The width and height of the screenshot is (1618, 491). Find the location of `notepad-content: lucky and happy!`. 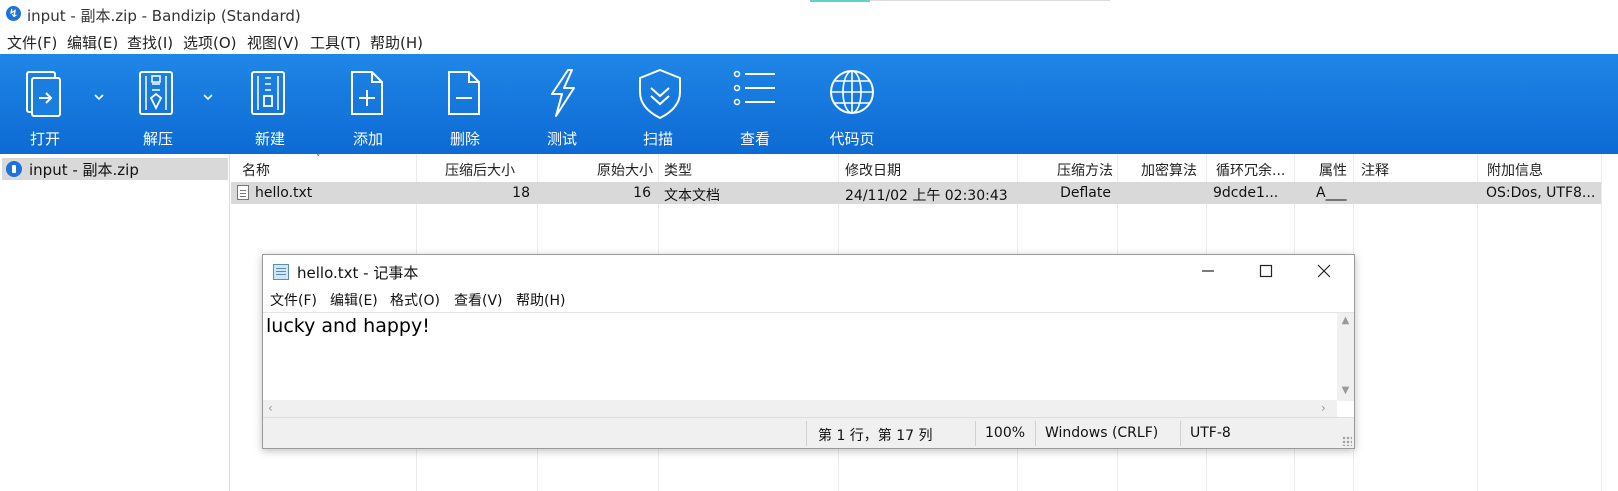

notepad-content: lucky and happy! is located at coordinates (348, 326).